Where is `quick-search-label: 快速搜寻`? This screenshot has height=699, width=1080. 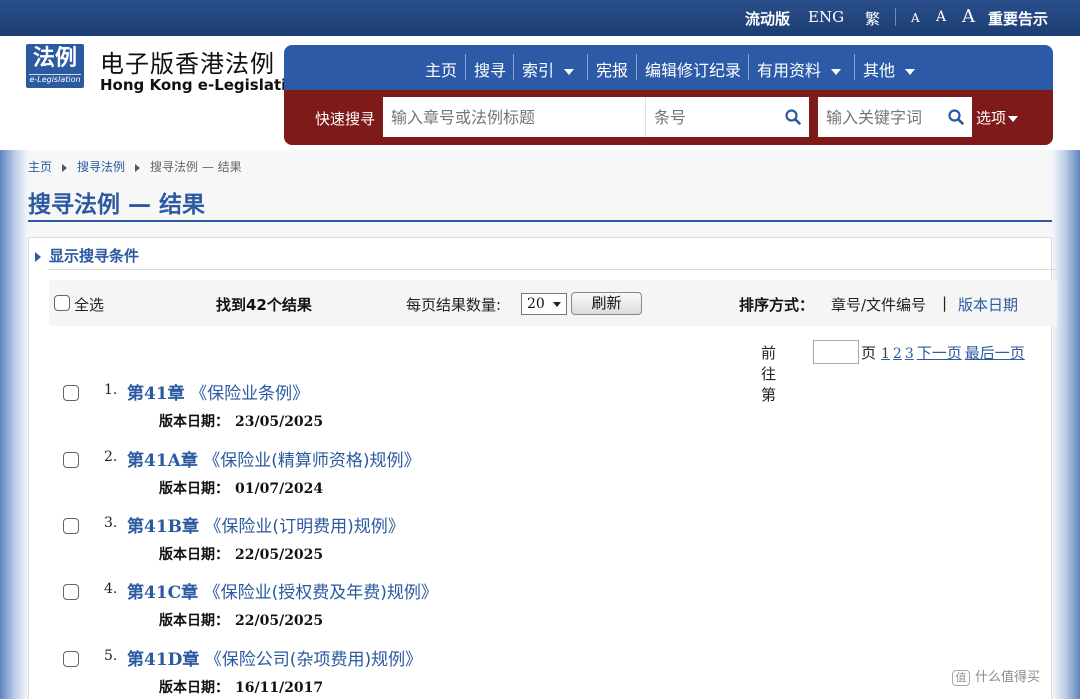
quick-search-label: 快速搜寻 is located at coordinates (345, 119).